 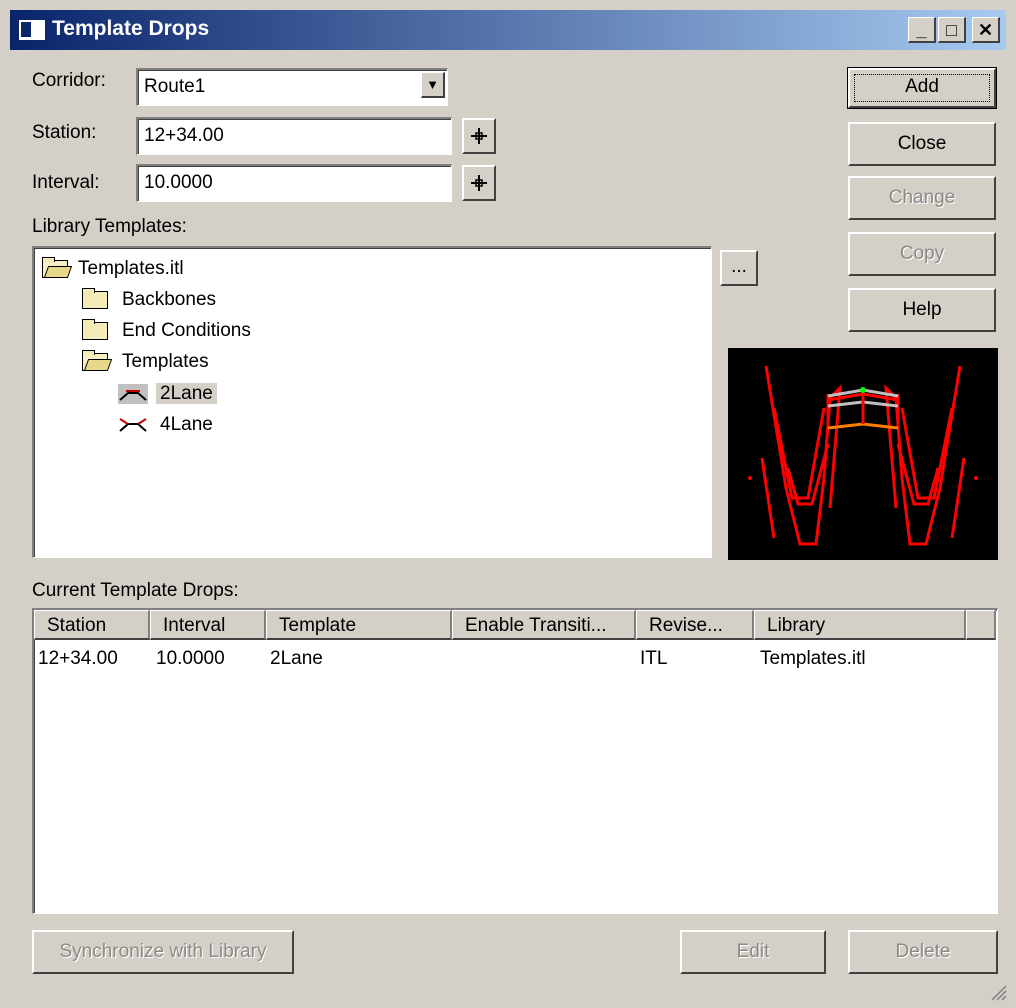 I want to click on column-header-library: Library, so click(x=860, y=625).